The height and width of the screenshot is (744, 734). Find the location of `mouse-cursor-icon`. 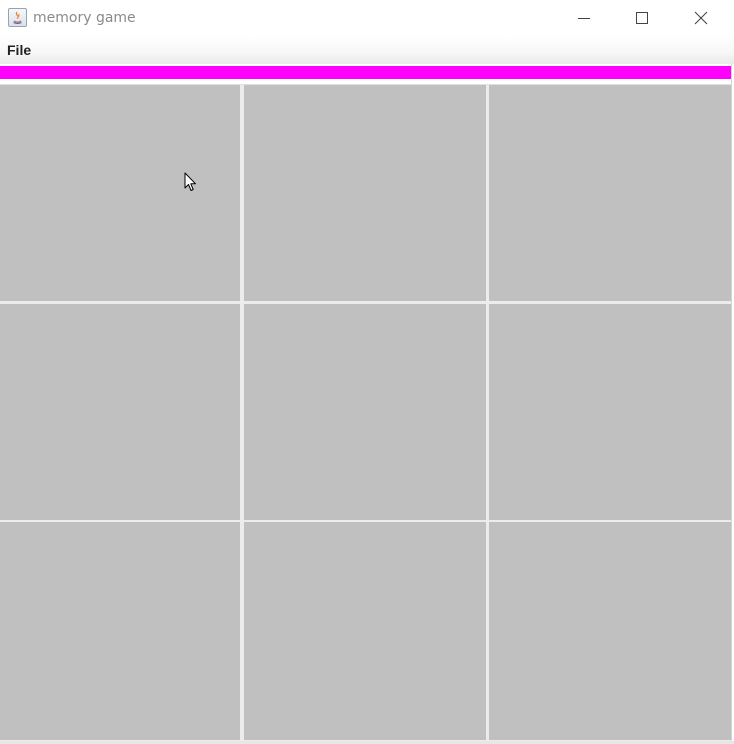

mouse-cursor-icon is located at coordinates (190, 181).